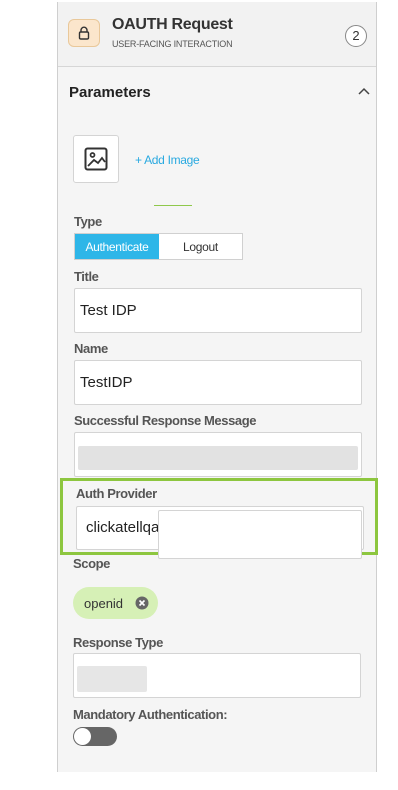 This screenshot has height=790, width=398. I want to click on panel-title: OAUTH Request, so click(172, 24).